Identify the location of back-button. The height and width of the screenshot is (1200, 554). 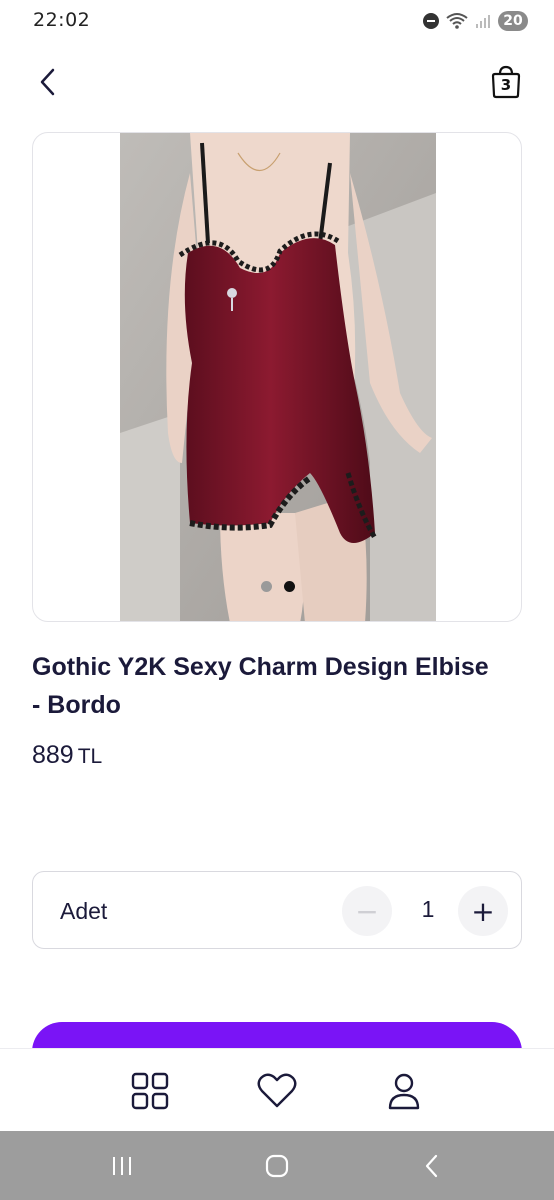
(48, 82).